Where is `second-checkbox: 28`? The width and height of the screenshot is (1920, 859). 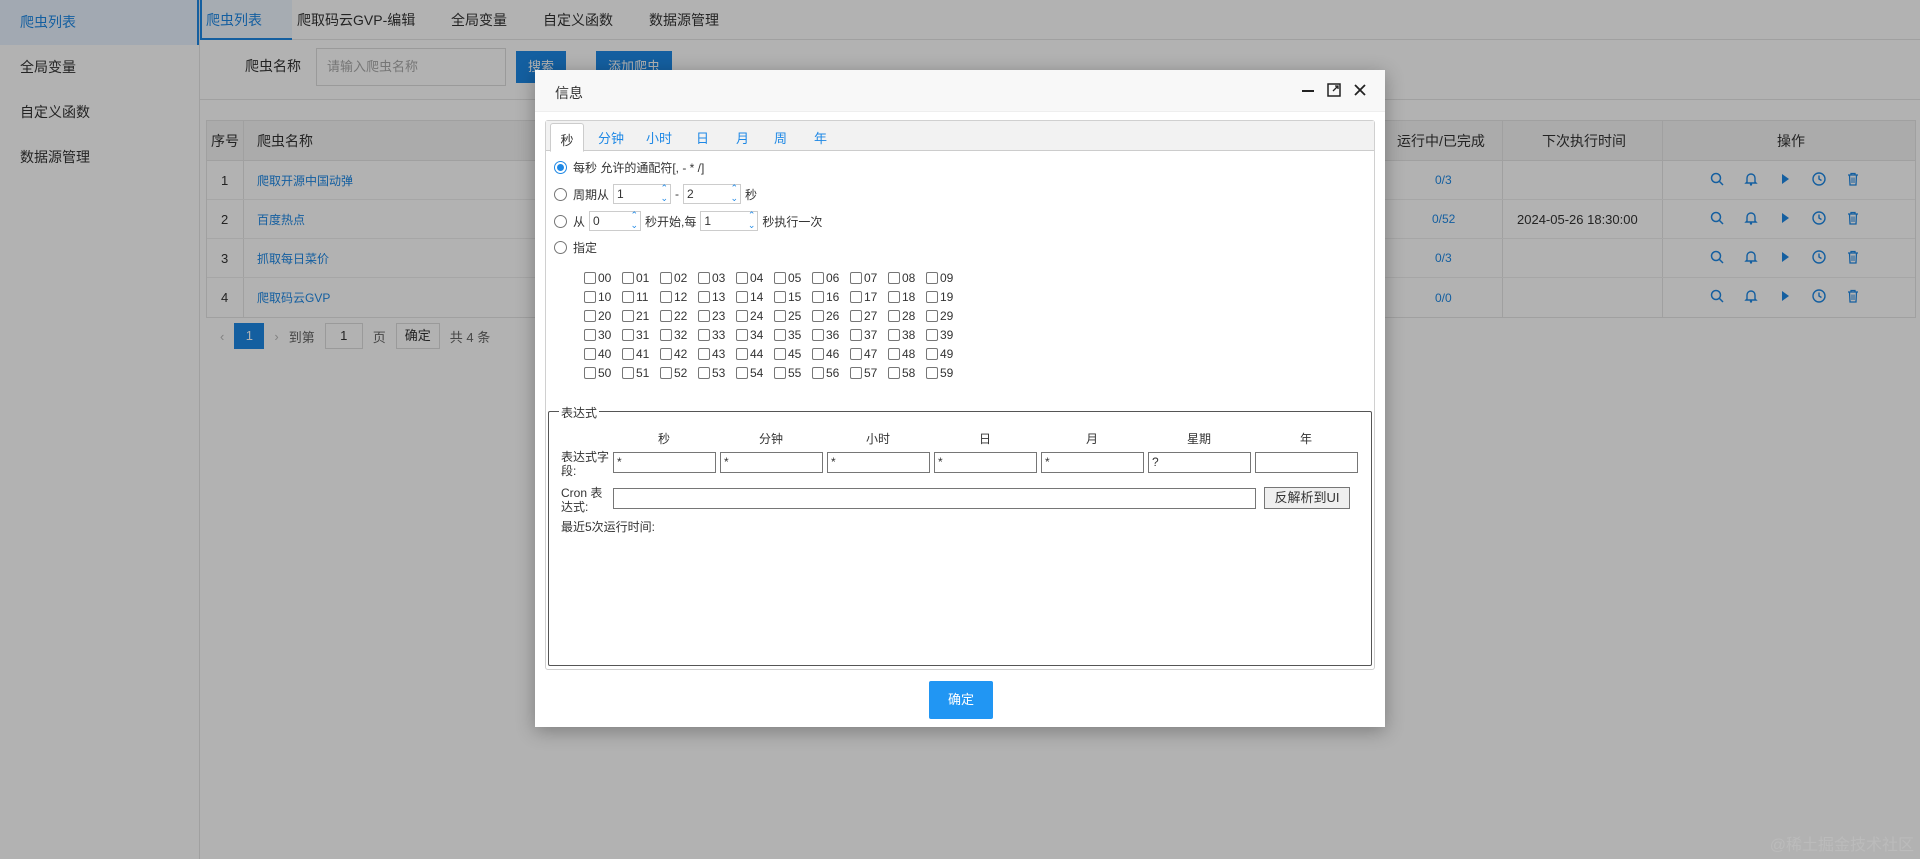 second-checkbox: 28 is located at coordinates (907, 316).